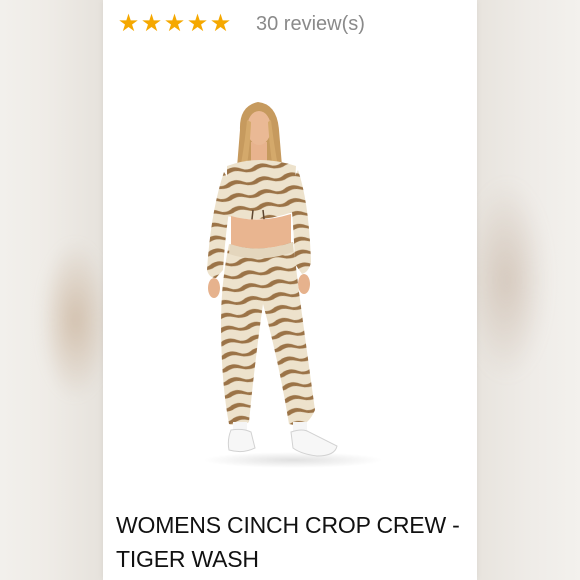 This screenshot has width=580, height=580. Describe the element at coordinates (261, 231) in the screenshot. I see `model-midriff` at that location.